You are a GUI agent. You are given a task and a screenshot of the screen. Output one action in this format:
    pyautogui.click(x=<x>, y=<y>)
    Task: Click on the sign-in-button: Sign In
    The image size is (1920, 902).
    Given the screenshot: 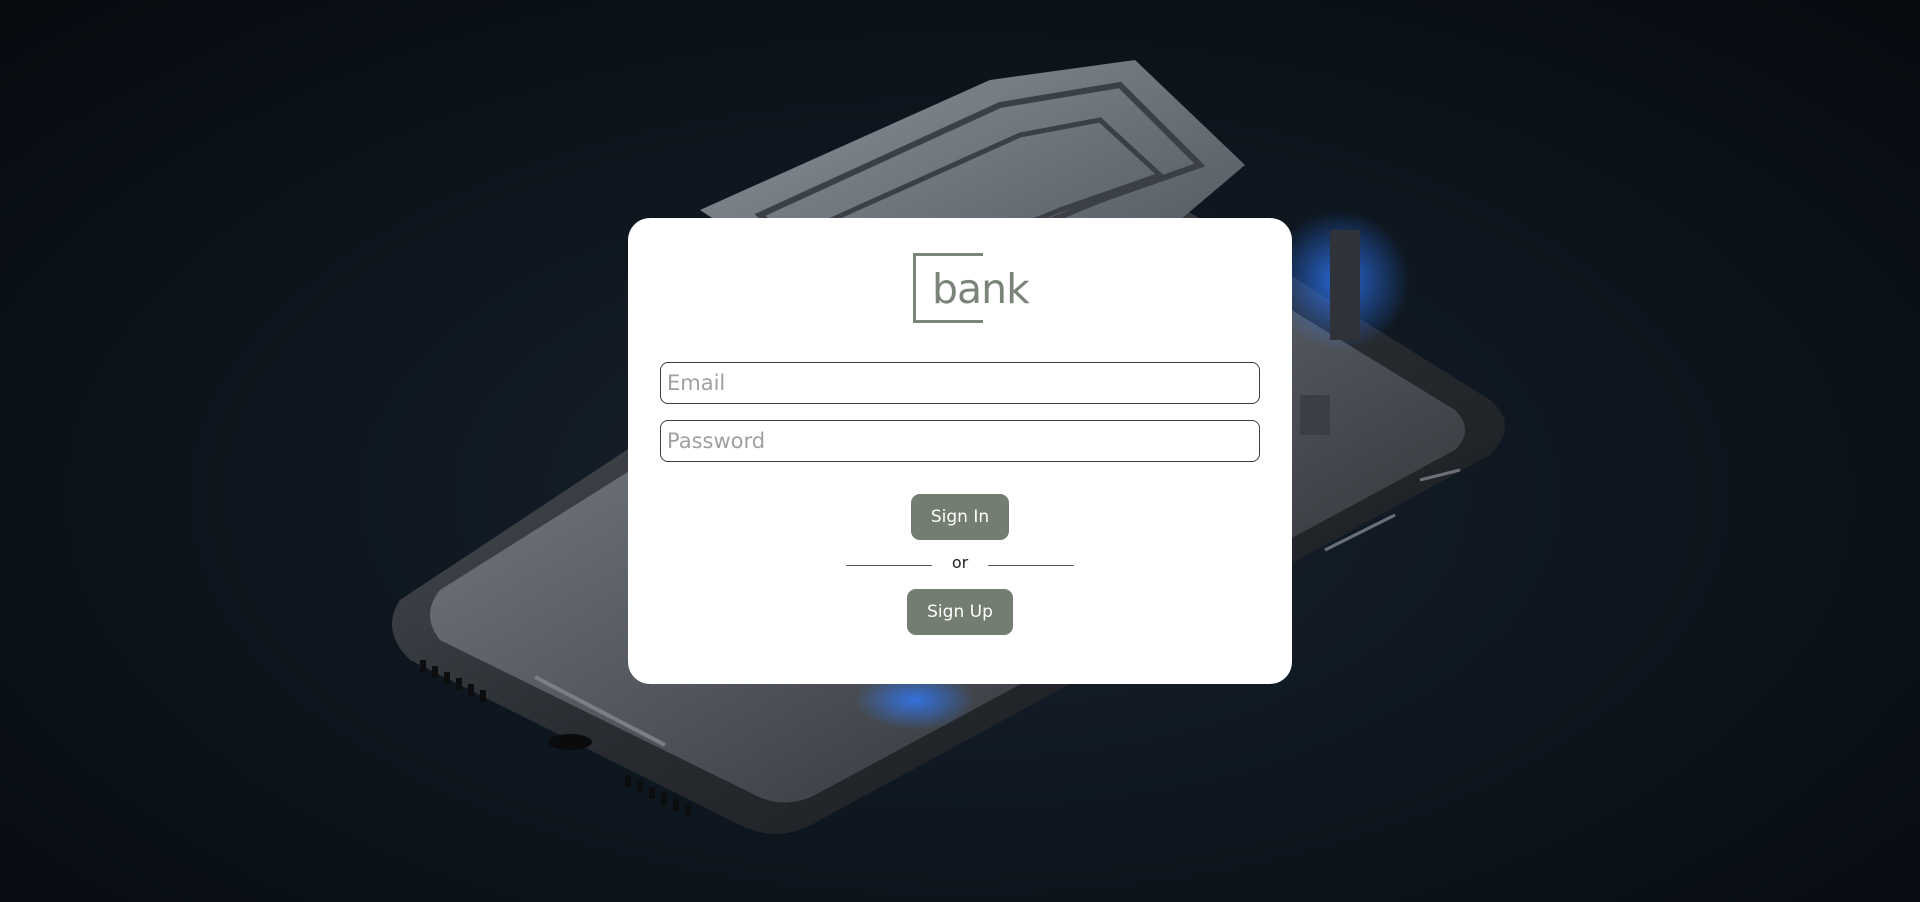 What is the action you would take?
    pyautogui.click(x=960, y=517)
    